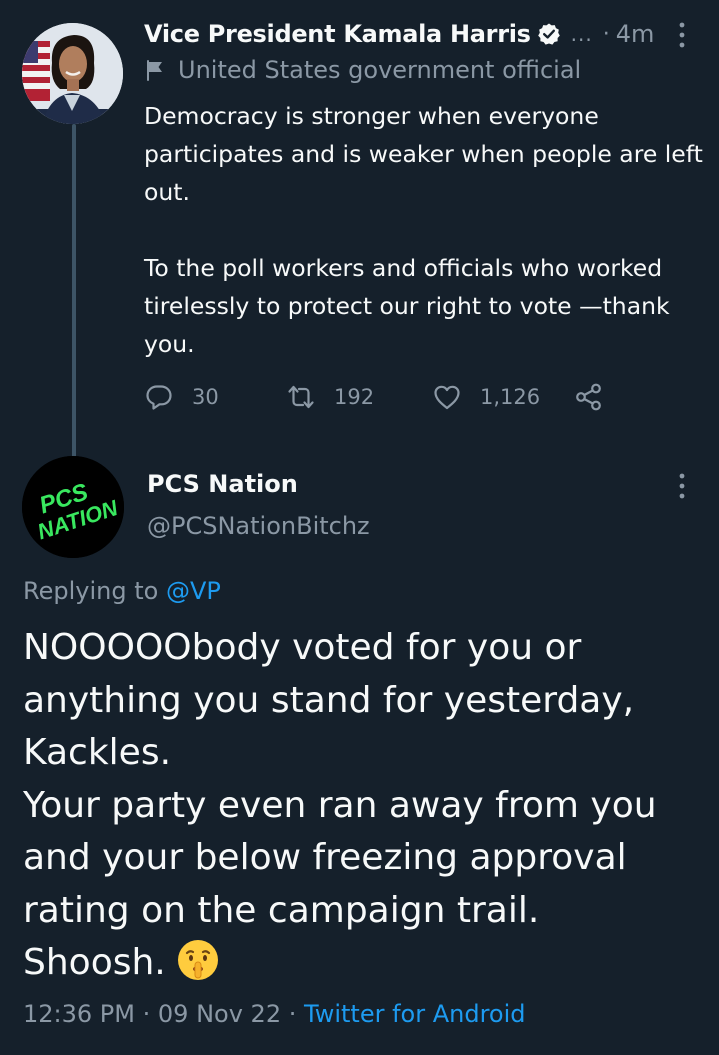  What do you see at coordinates (363, 963) in the screenshot?
I see `reply-last-line: Shoosh.` at bounding box center [363, 963].